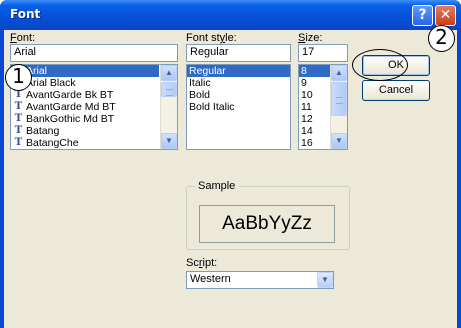  Describe the element at coordinates (314, 107) in the screenshot. I see `size-list-item: 11` at that location.